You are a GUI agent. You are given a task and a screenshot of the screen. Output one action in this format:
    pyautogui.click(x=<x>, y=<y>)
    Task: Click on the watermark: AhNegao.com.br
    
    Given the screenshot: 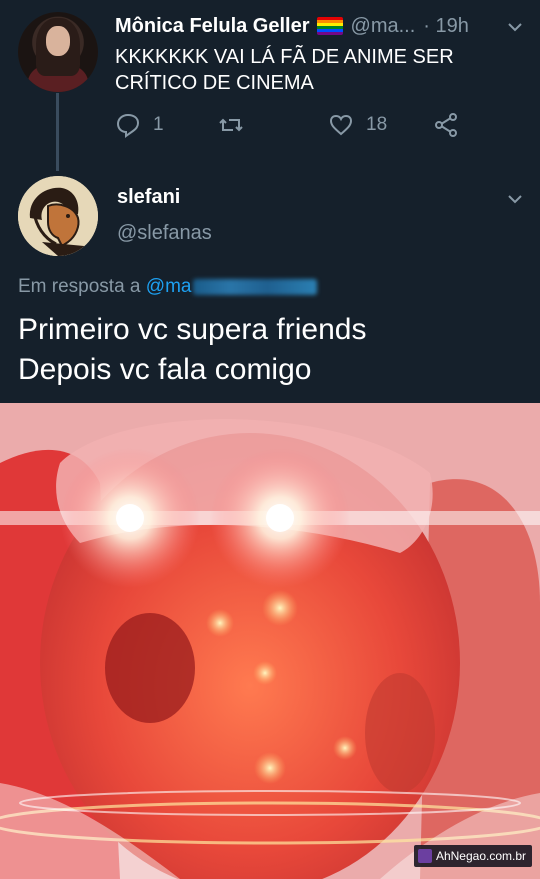 What is the action you would take?
    pyautogui.click(x=472, y=856)
    